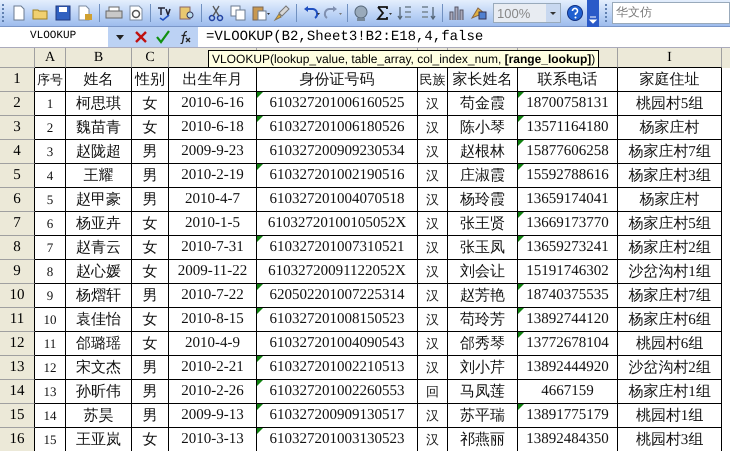 The width and height of the screenshot is (730, 451). What do you see at coordinates (17, 128) in the screenshot?
I see `row-header: 3` at bounding box center [17, 128].